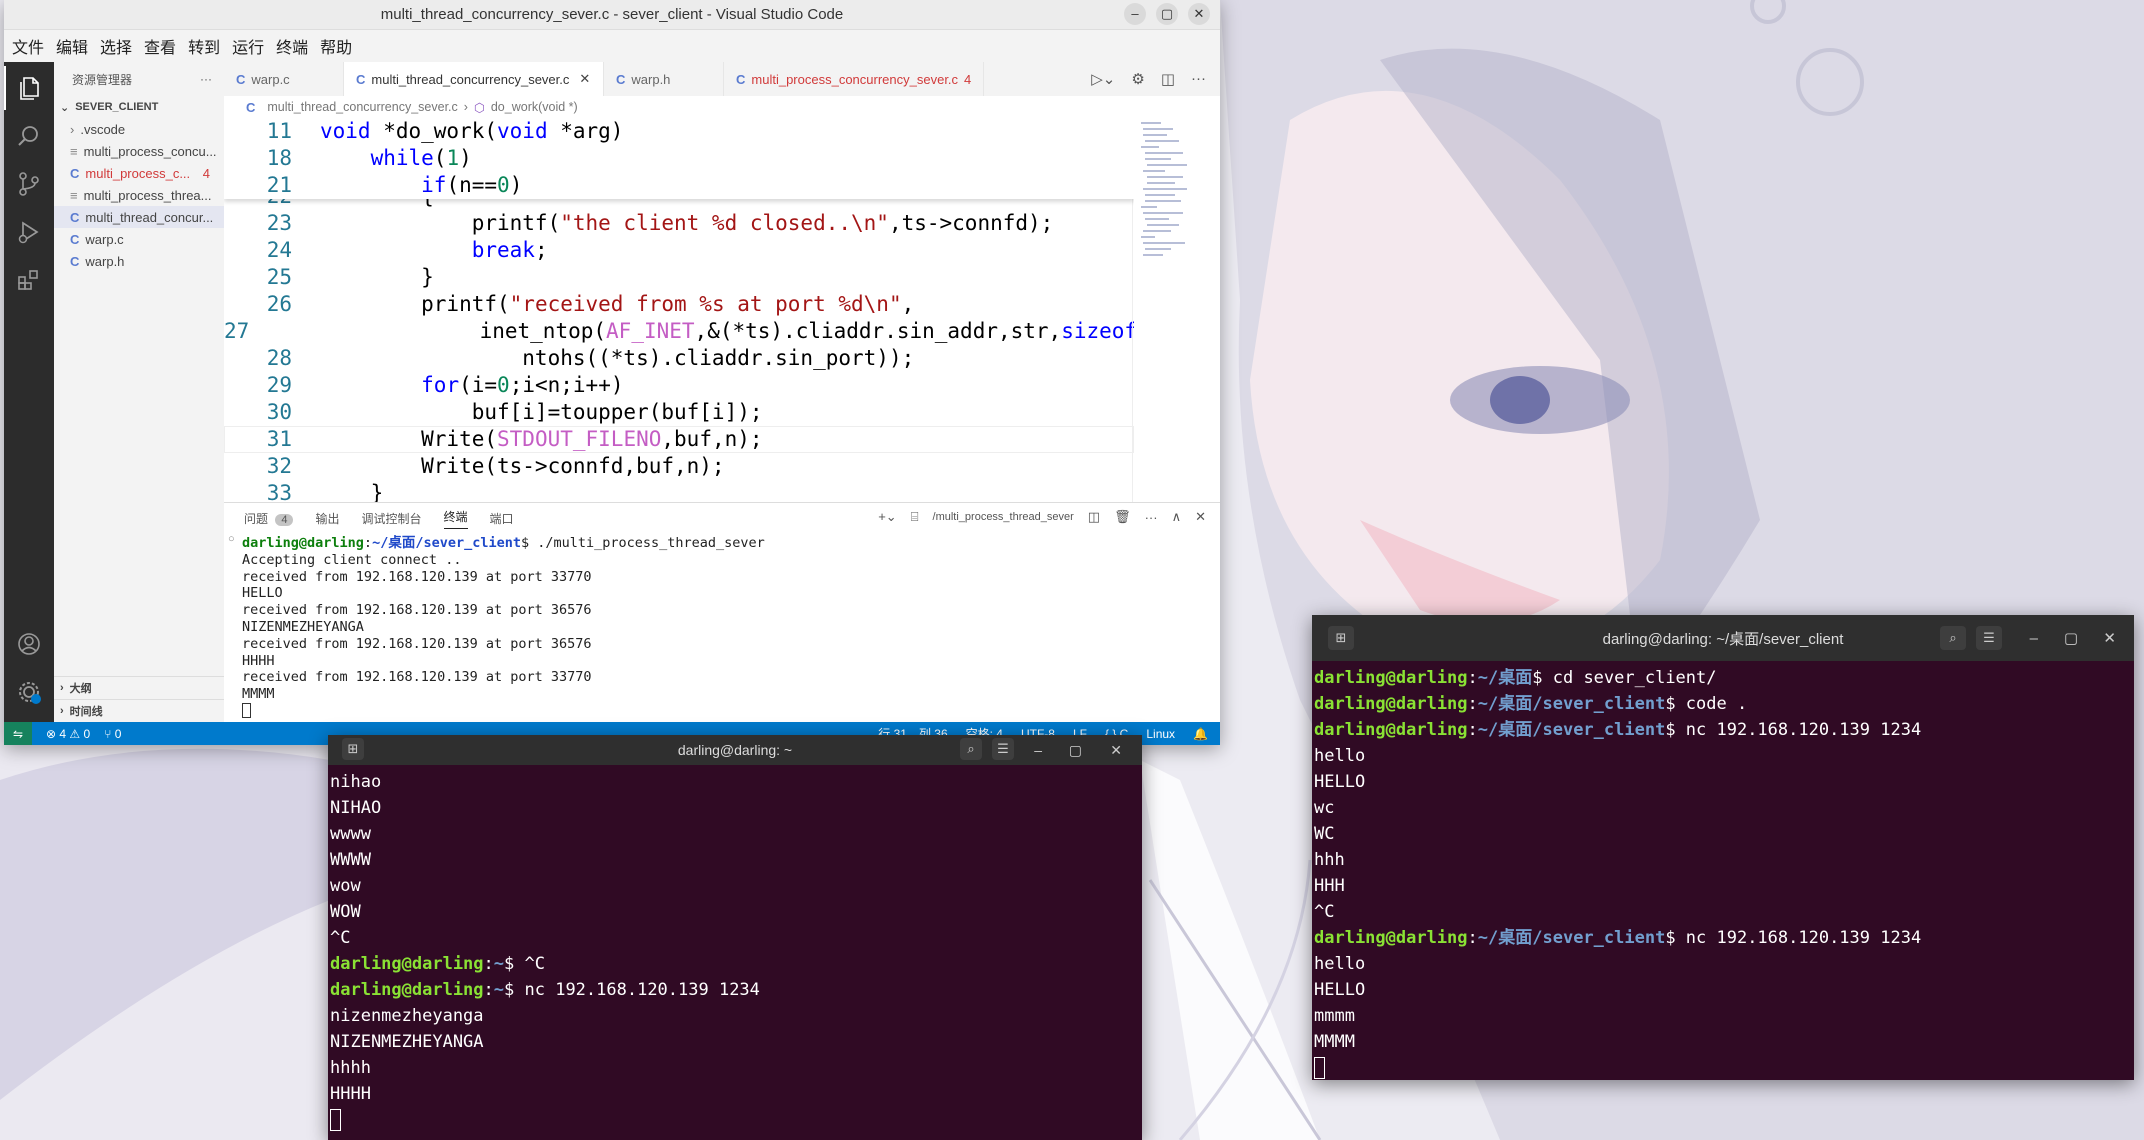  What do you see at coordinates (1391, 730) in the screenshot?
I see `prompt-user: darling@darling` at bounding box center [1391, 730].